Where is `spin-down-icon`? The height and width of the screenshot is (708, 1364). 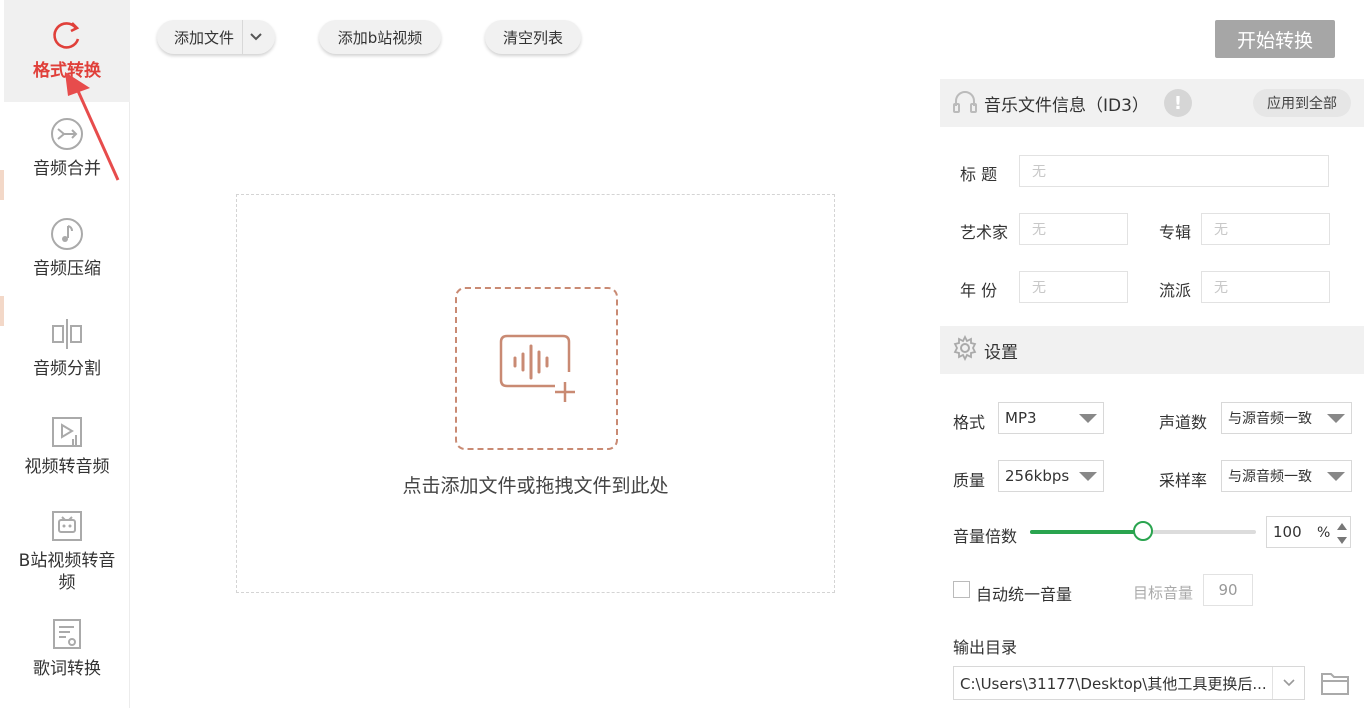
spin-down-icon is located at coordinates (1342, 540).